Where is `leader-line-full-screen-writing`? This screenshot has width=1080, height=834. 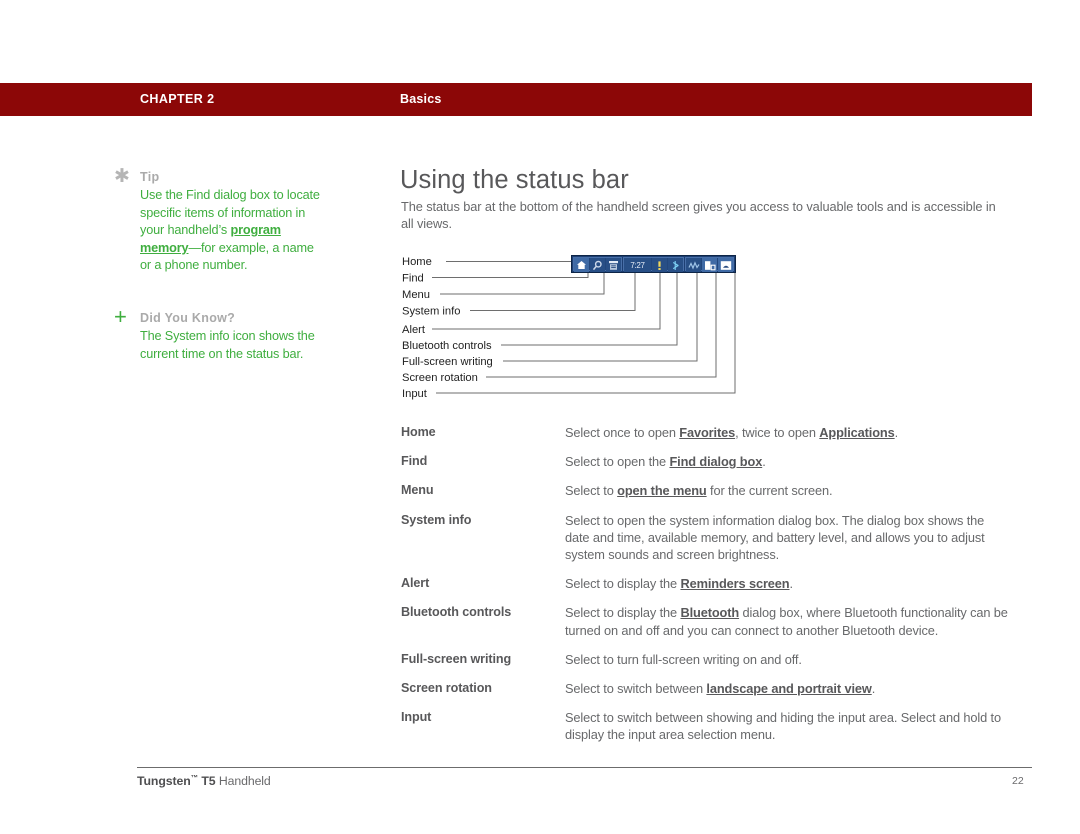 leader-line-full-screen-writing is located at coordinates (600, 316).